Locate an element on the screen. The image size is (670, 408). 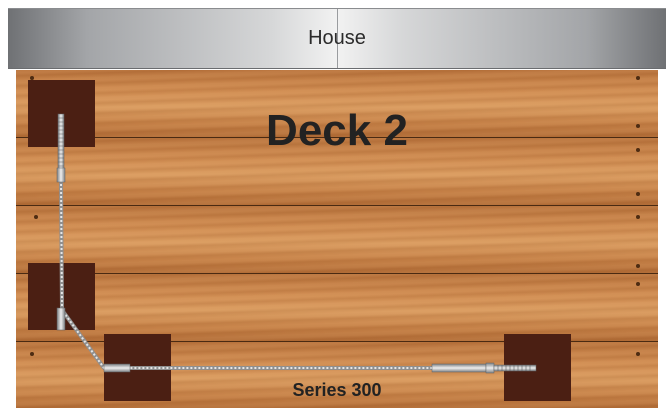
series-label: Series 300 is located at coordinates (337, 390).